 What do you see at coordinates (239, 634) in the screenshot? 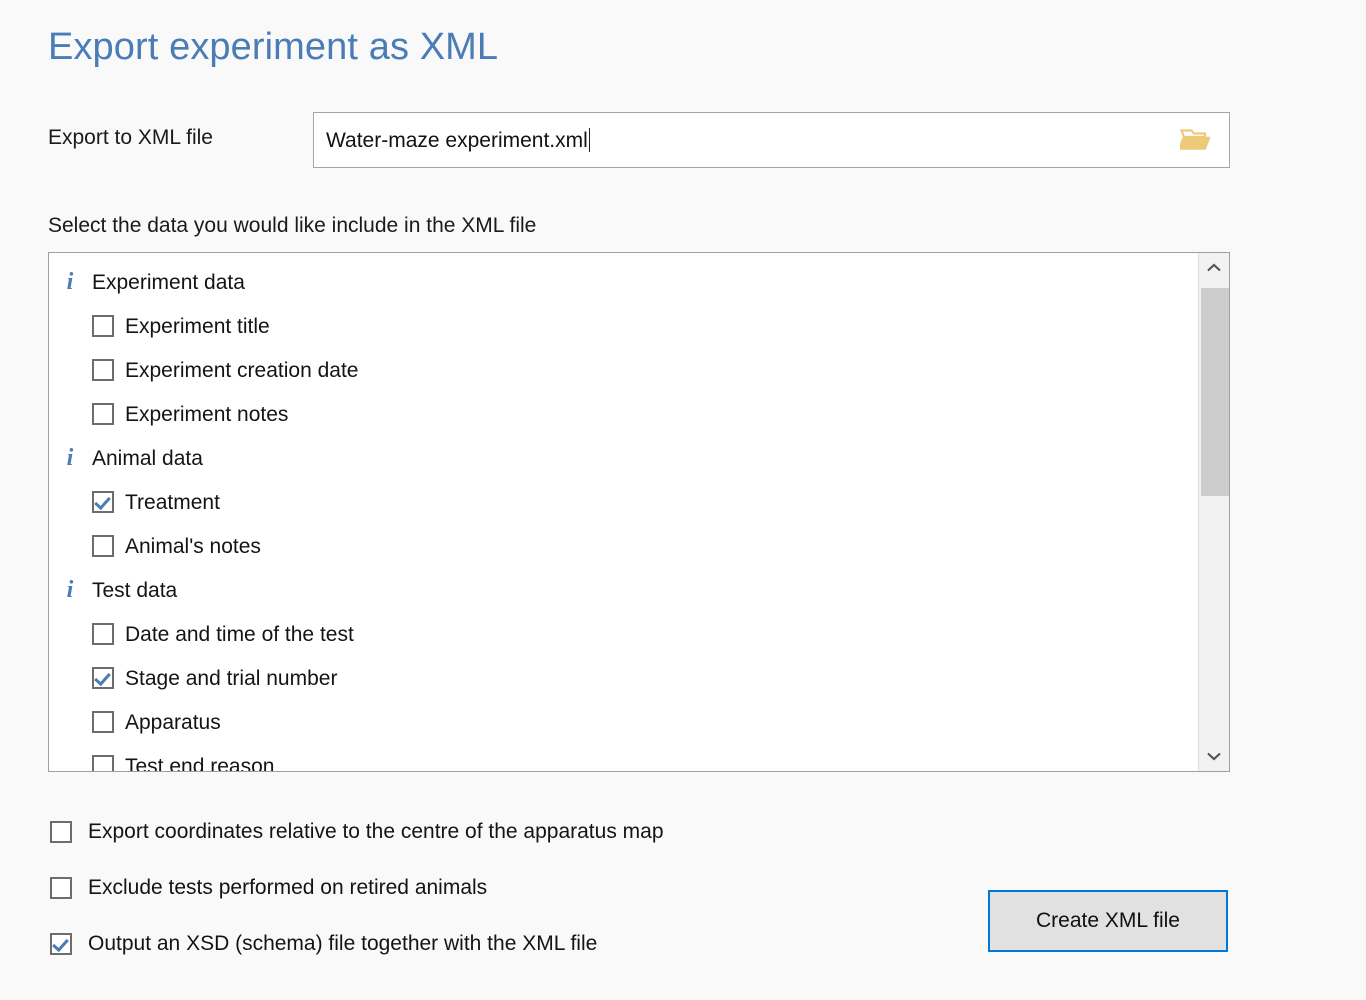
I see `list-item-label: Date and time of the test` at bounding box center [239, 634].